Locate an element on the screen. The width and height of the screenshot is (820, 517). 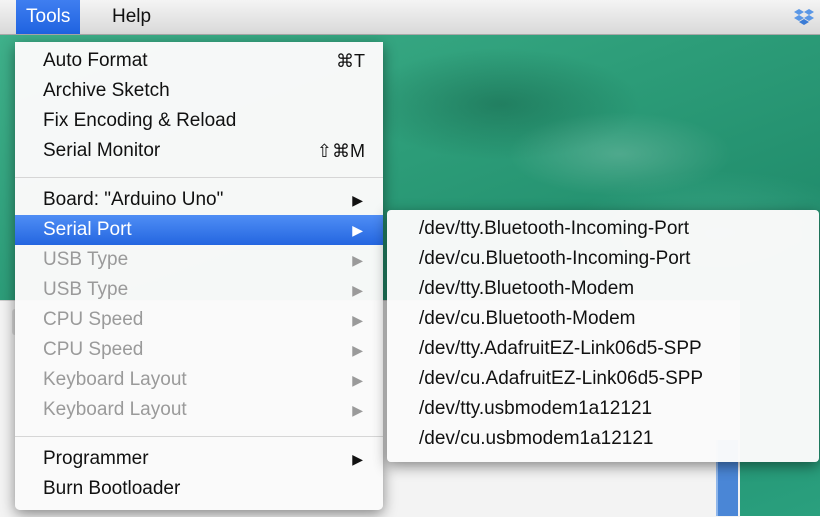
serial-port-option: /dev/tty.Bluetooth-Incoming-Port is located at coordinates (603, 229).